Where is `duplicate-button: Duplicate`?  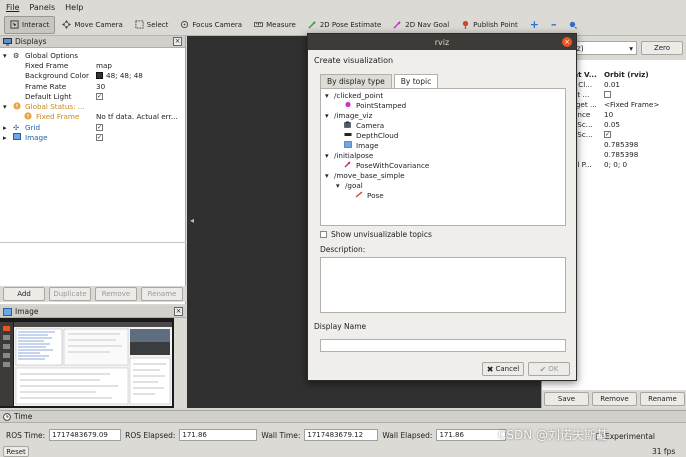 duplicate-button: Duplicate is located at coordinates (70, 294).